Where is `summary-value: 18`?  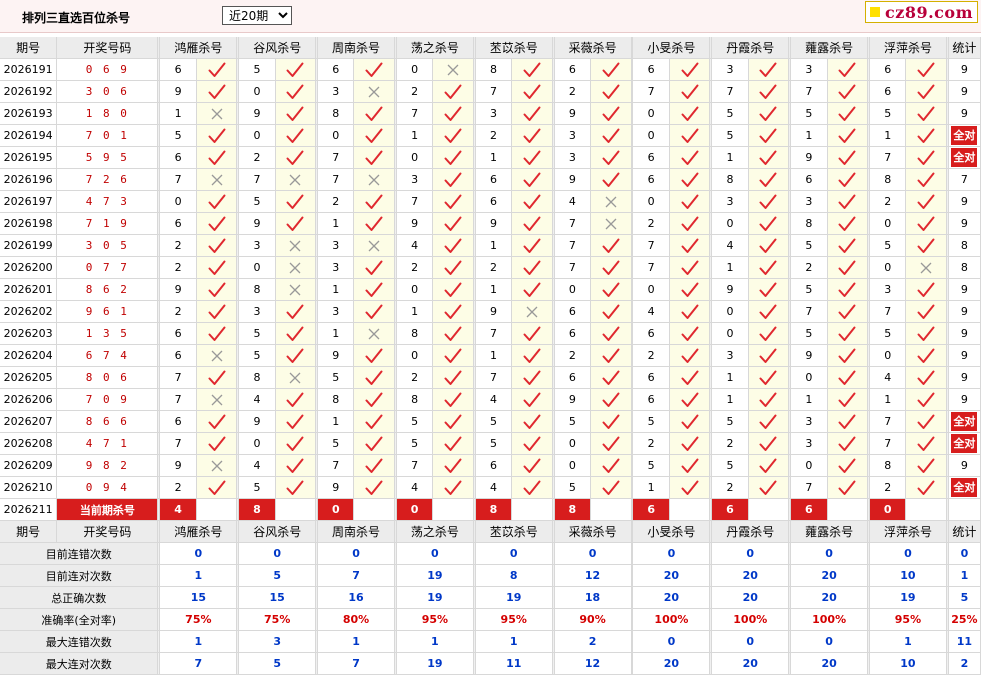 summary-value: 18 is located at coordinates (593, 597).